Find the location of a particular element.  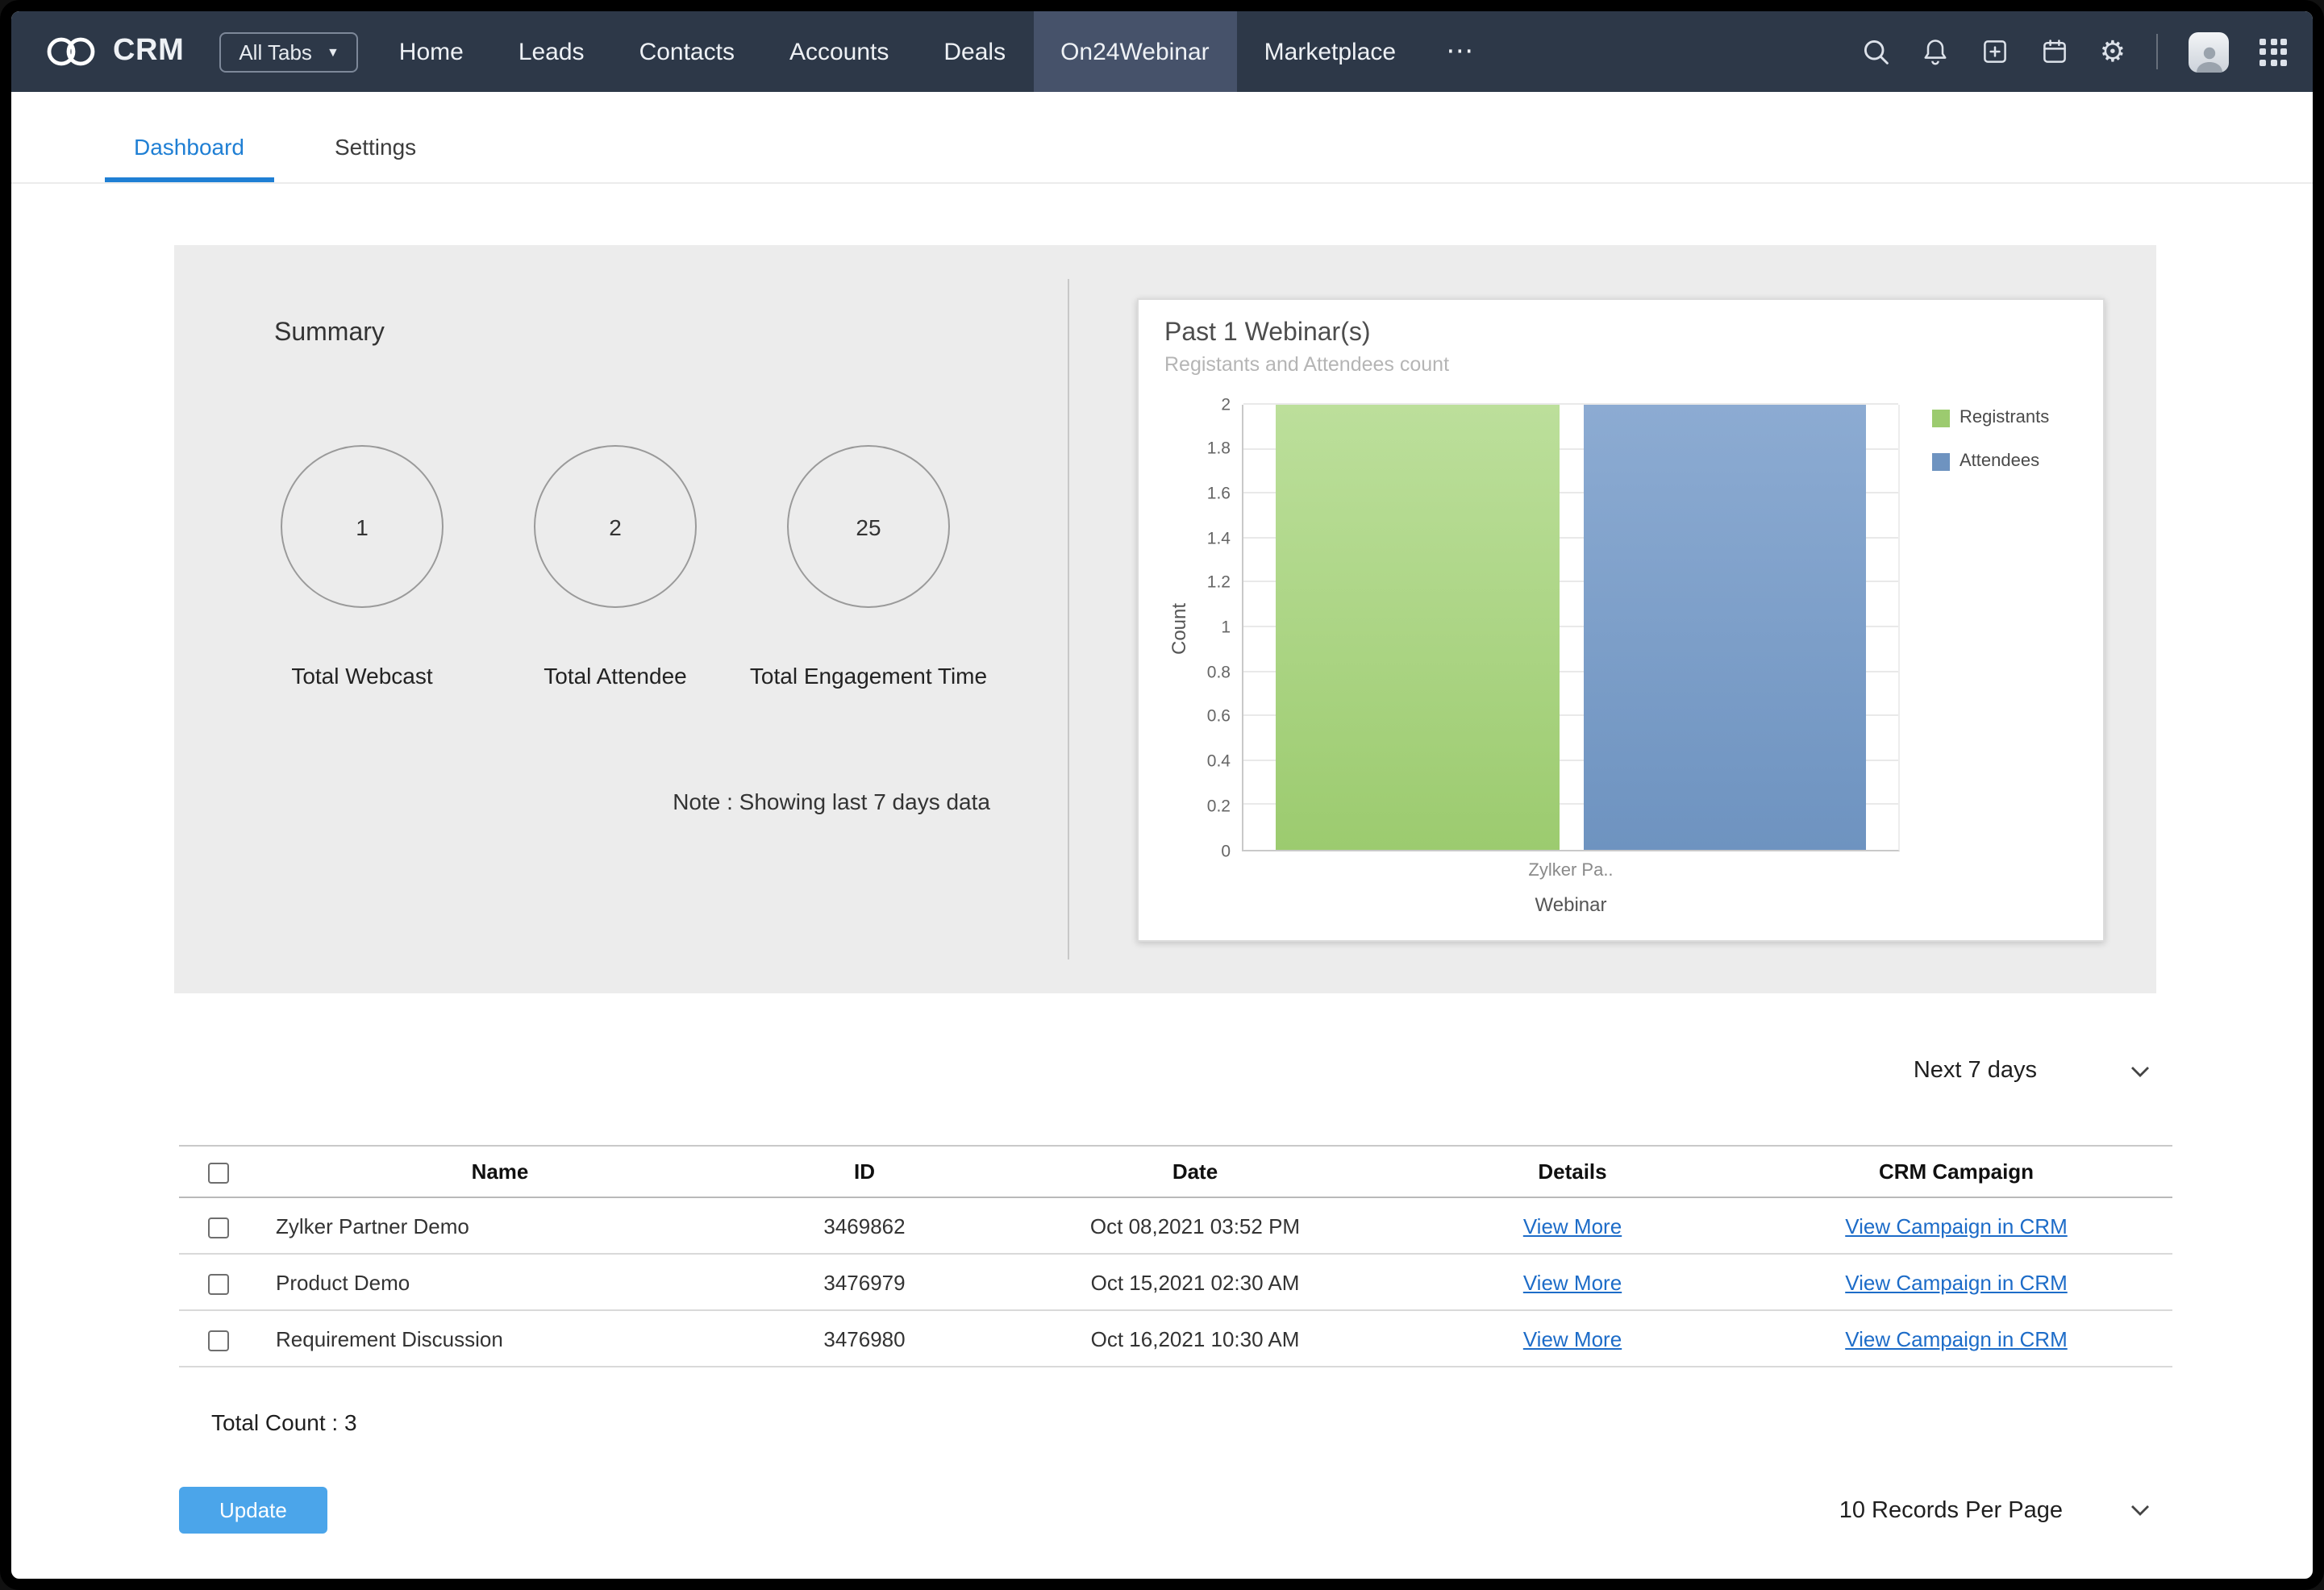

apps-grid-icon is located at coordinates (2273, 51).